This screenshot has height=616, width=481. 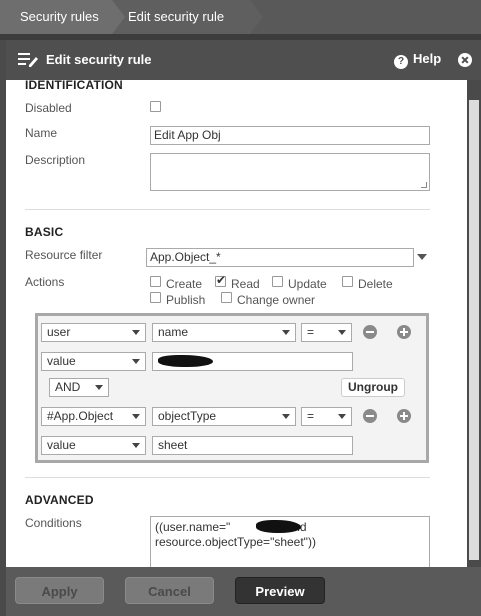 I want to click on help-button: ? Help, so click(x=417, y=60).